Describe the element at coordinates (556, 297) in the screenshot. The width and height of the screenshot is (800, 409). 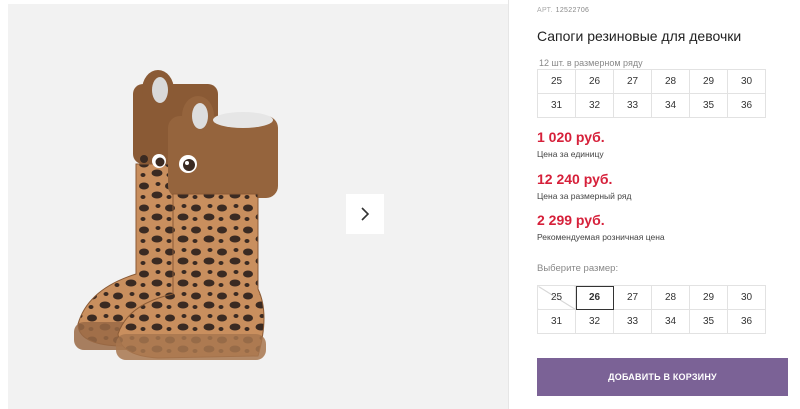
I see `size-option-unavailable: 25` at that location.